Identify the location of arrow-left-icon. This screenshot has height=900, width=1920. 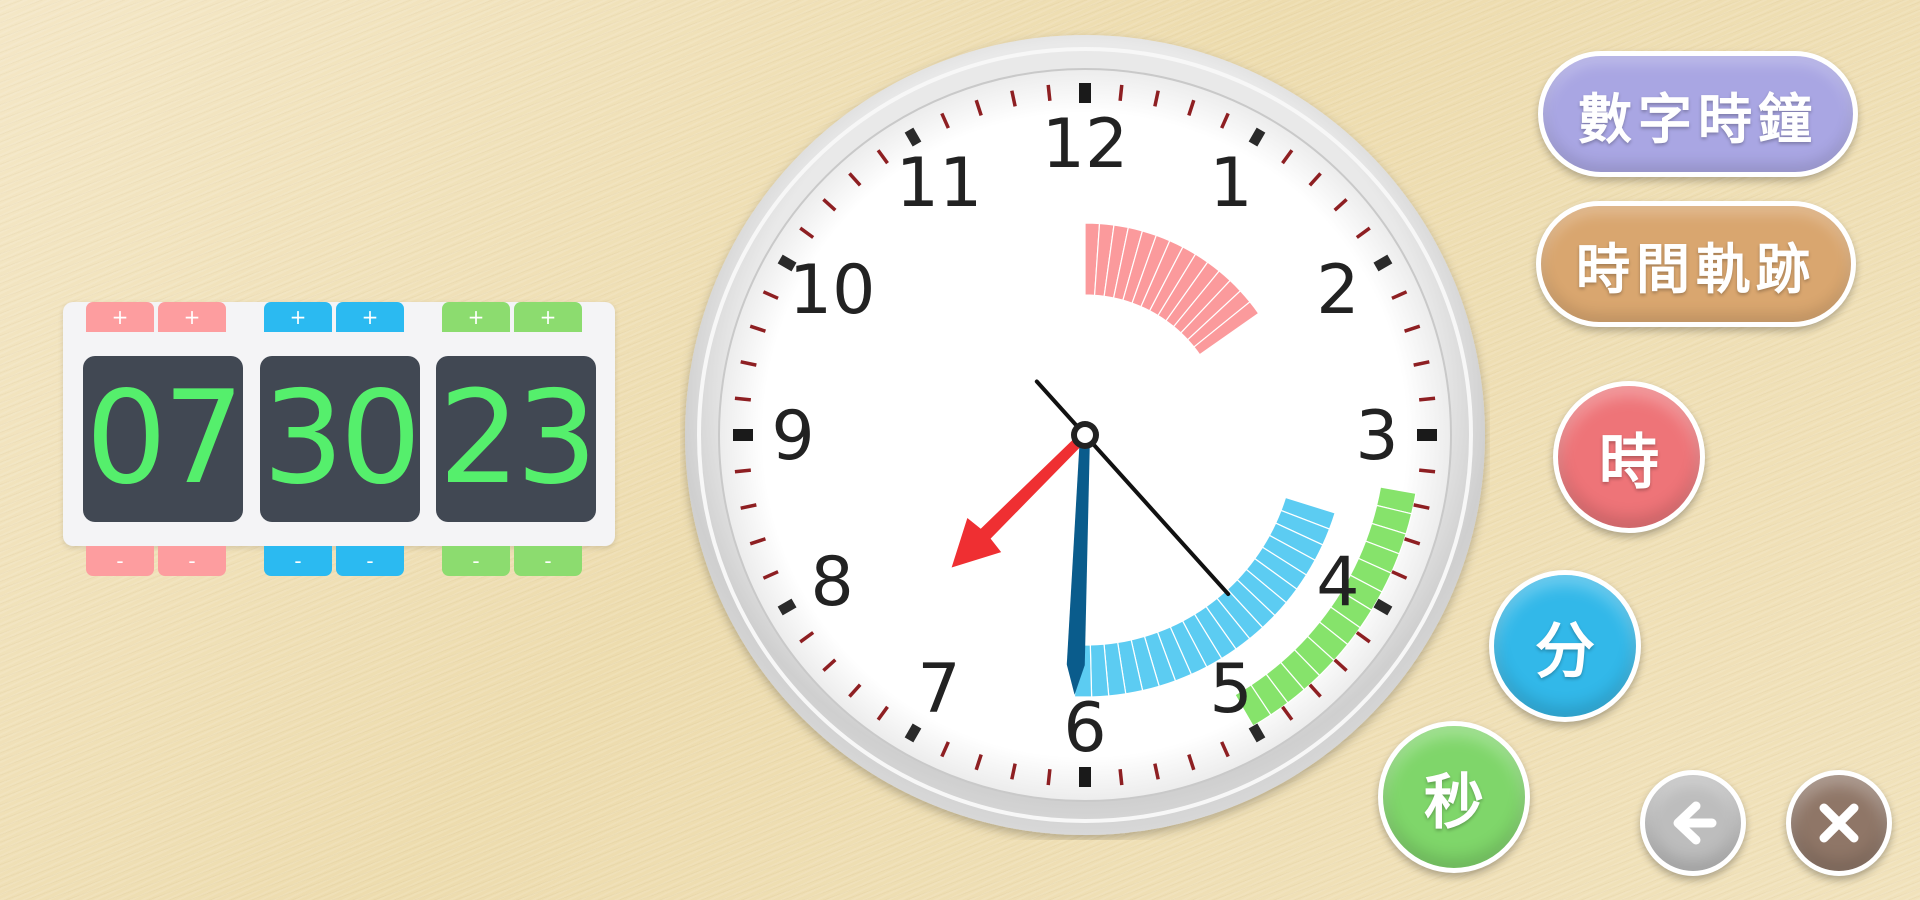
(1695, 823).